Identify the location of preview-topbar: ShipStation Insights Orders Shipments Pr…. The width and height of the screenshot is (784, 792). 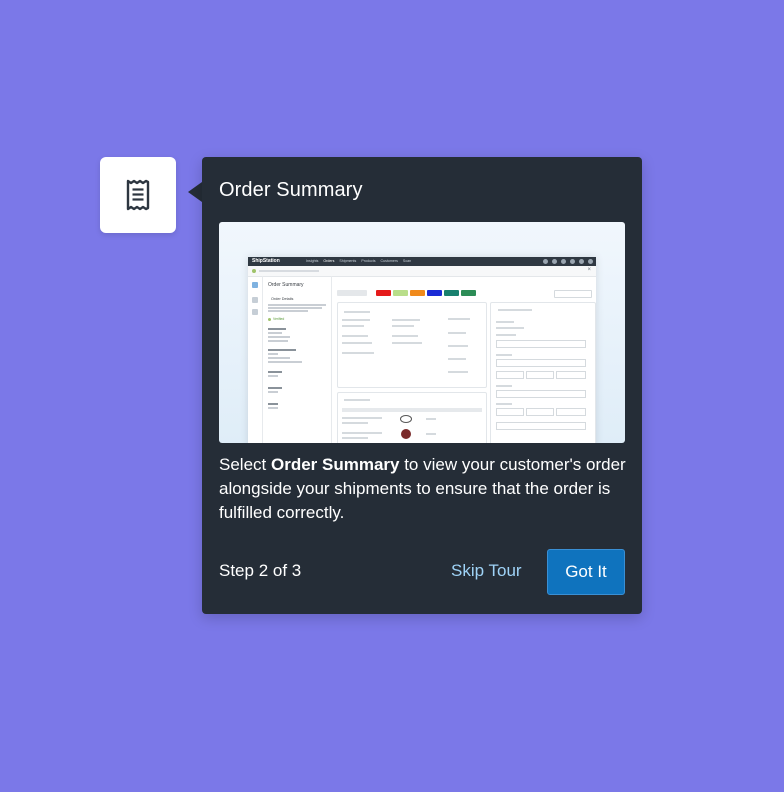
(422, 261).